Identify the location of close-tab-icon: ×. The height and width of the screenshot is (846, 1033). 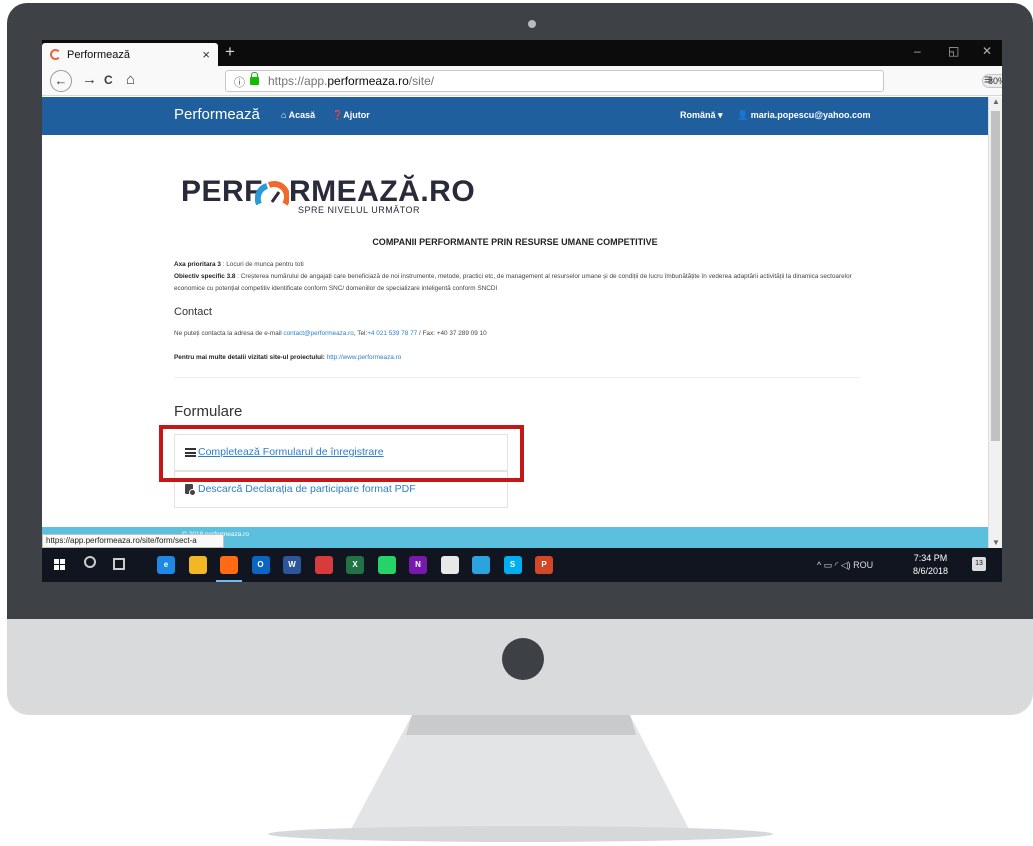
(206, 54).